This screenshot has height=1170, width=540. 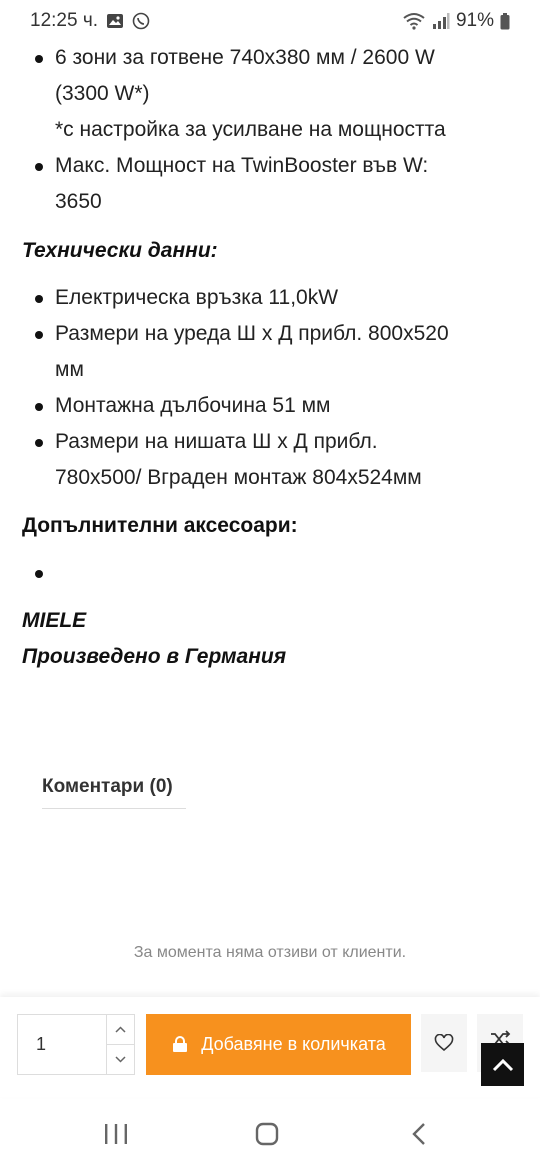 I want to click on accessories-heading: Допълнителни аксесоари:, so click(x=160, y=525).